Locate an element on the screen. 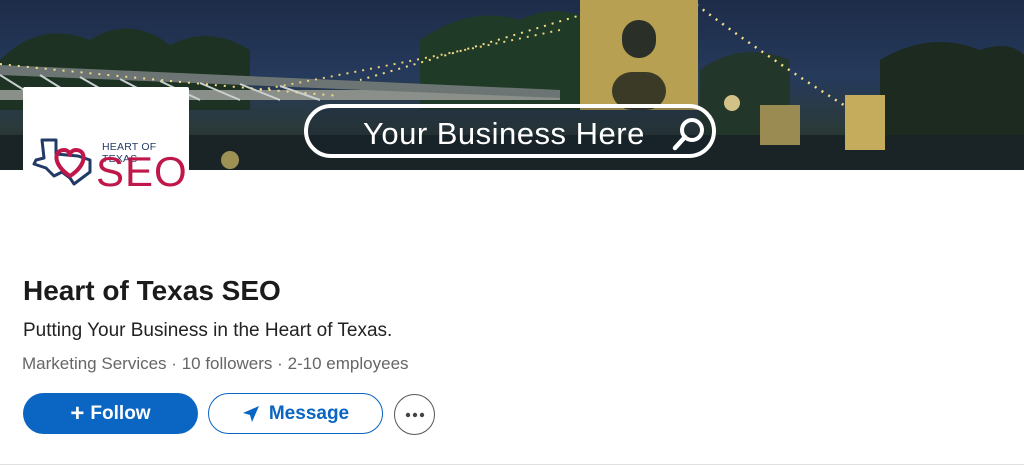 The image size is (1024, 466). section-divider is located at coordinates (512, 464).